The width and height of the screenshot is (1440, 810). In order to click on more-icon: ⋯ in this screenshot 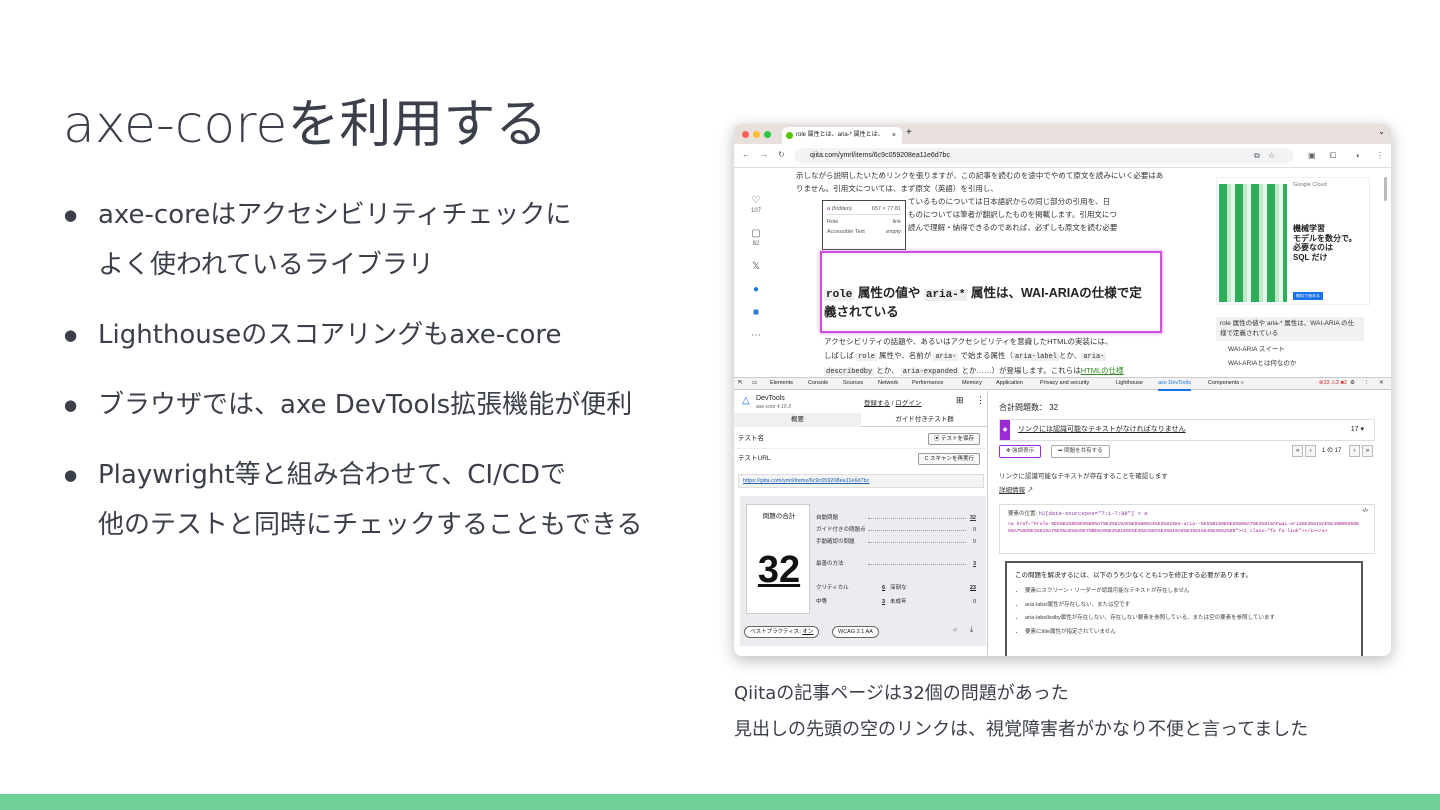, I will do `click(756, 335)`.